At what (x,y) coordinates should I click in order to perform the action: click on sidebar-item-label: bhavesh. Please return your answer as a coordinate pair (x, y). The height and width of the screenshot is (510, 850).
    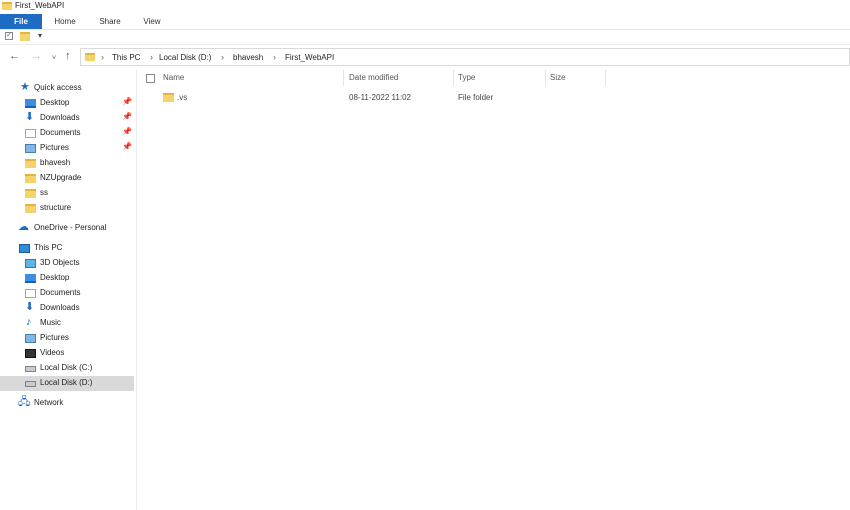
    Looking at the image, I should click on (55, 162).